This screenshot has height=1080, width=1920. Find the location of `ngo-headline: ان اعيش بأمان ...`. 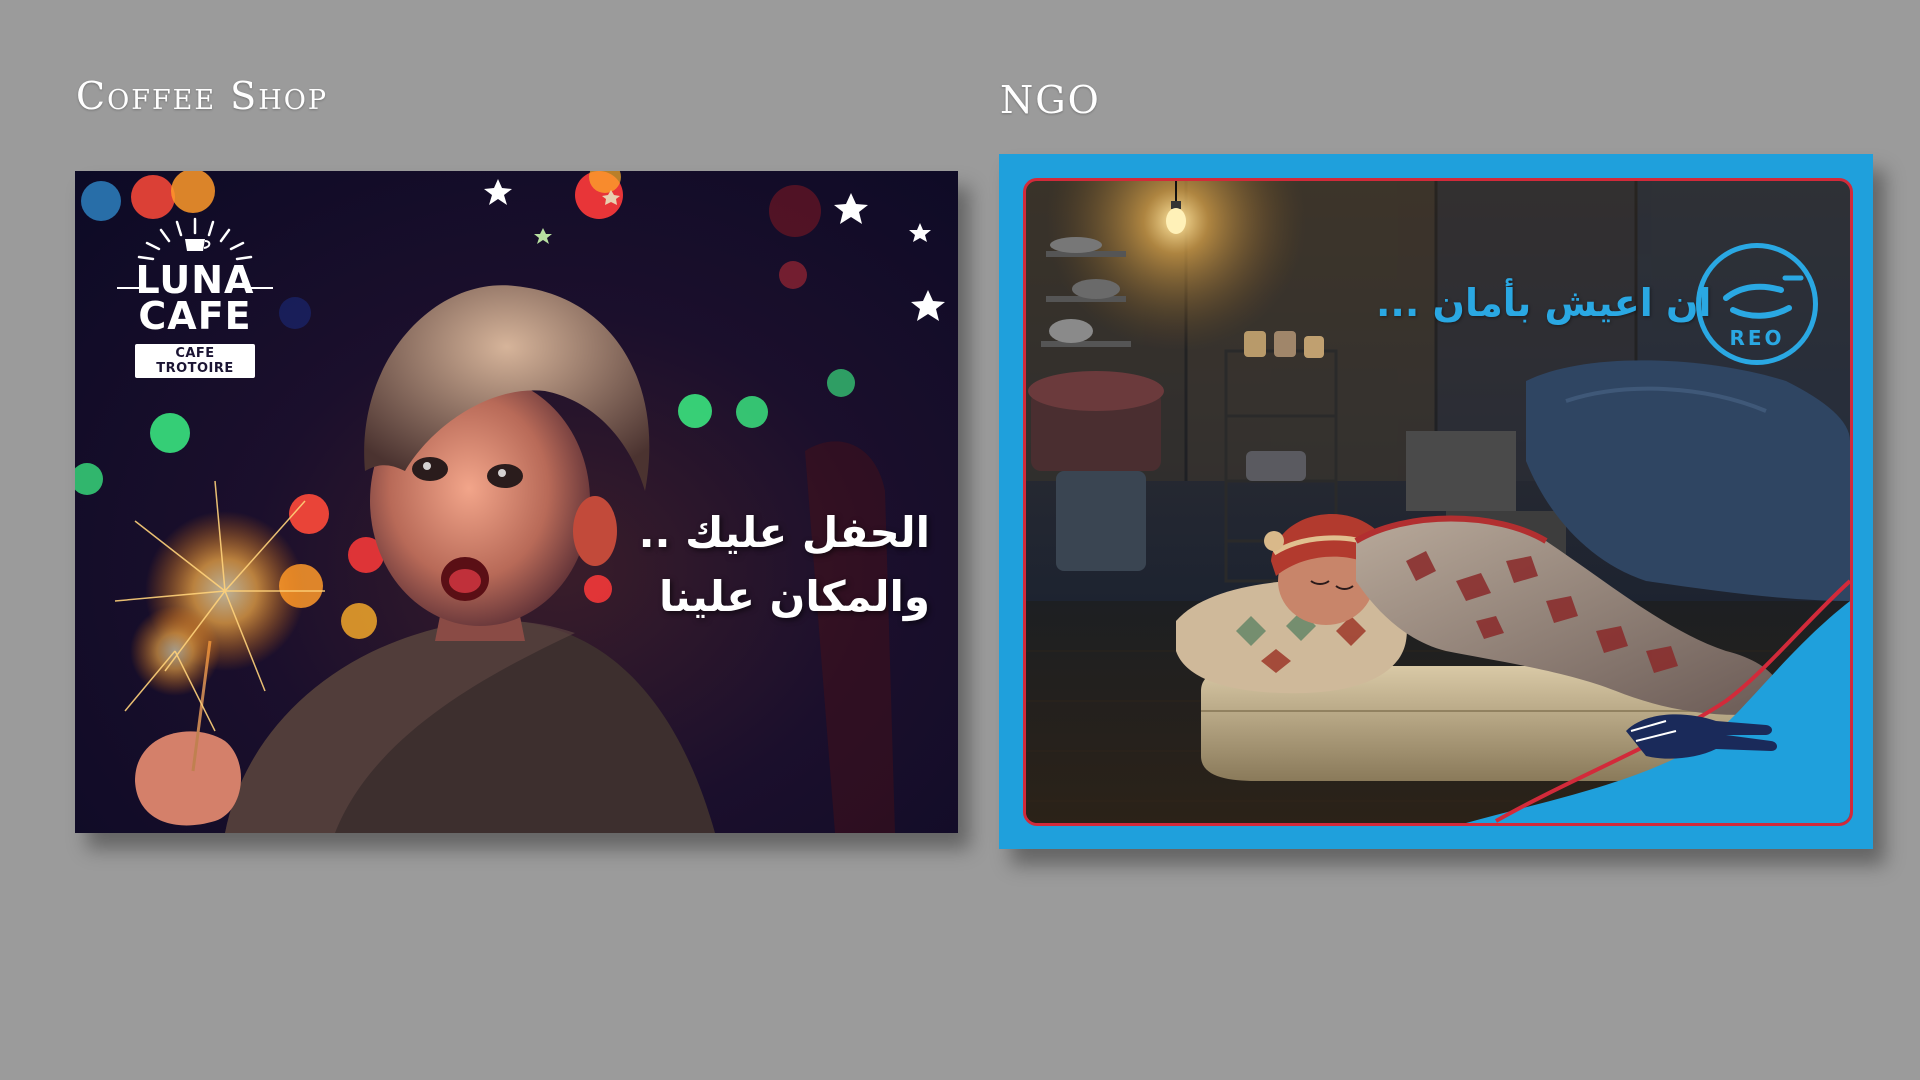

ngo-headline: ان اعيش بأمان ... is located at coordinates (1544, 303).